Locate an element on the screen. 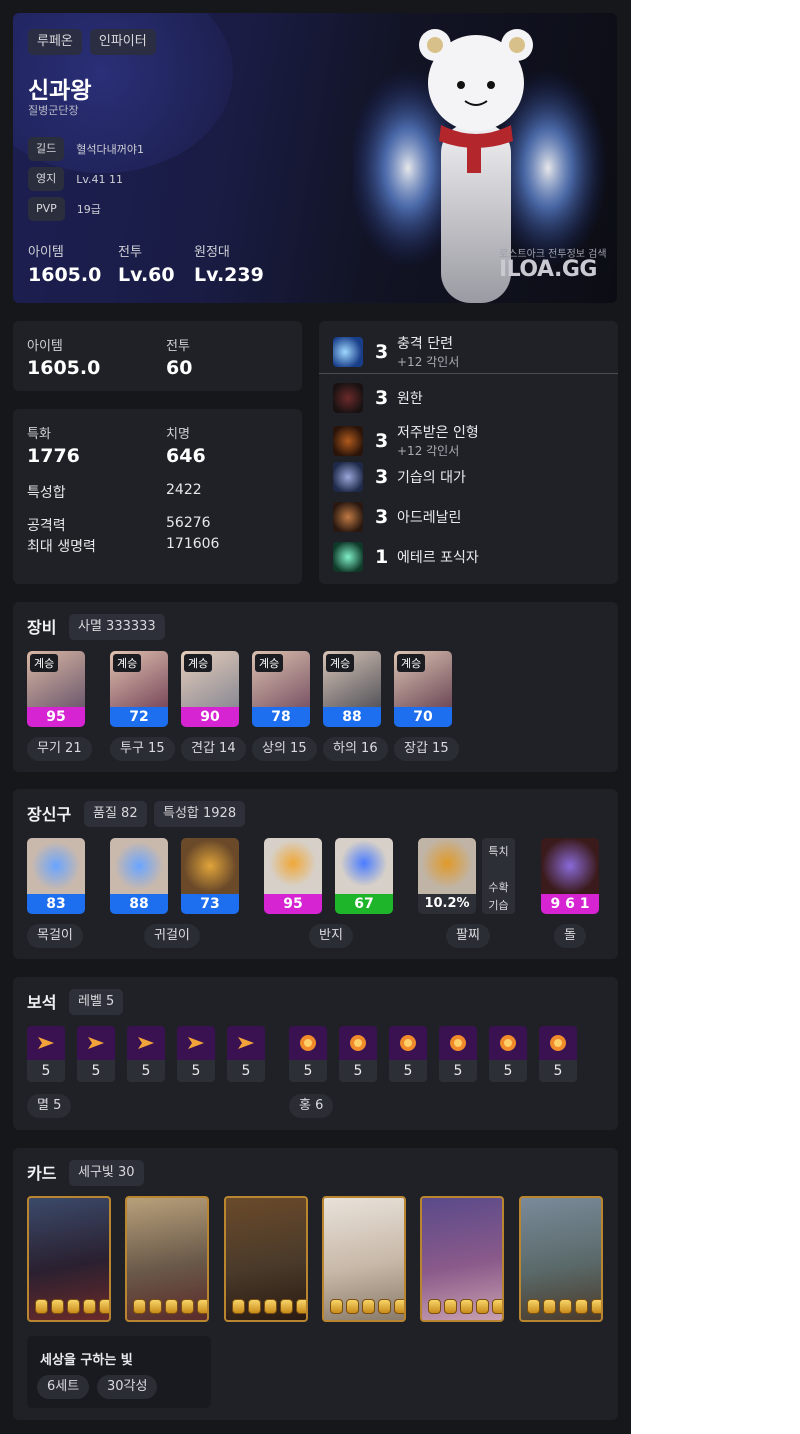  item-level: 아이템 1605.0 is located at coordinates (64, 359).